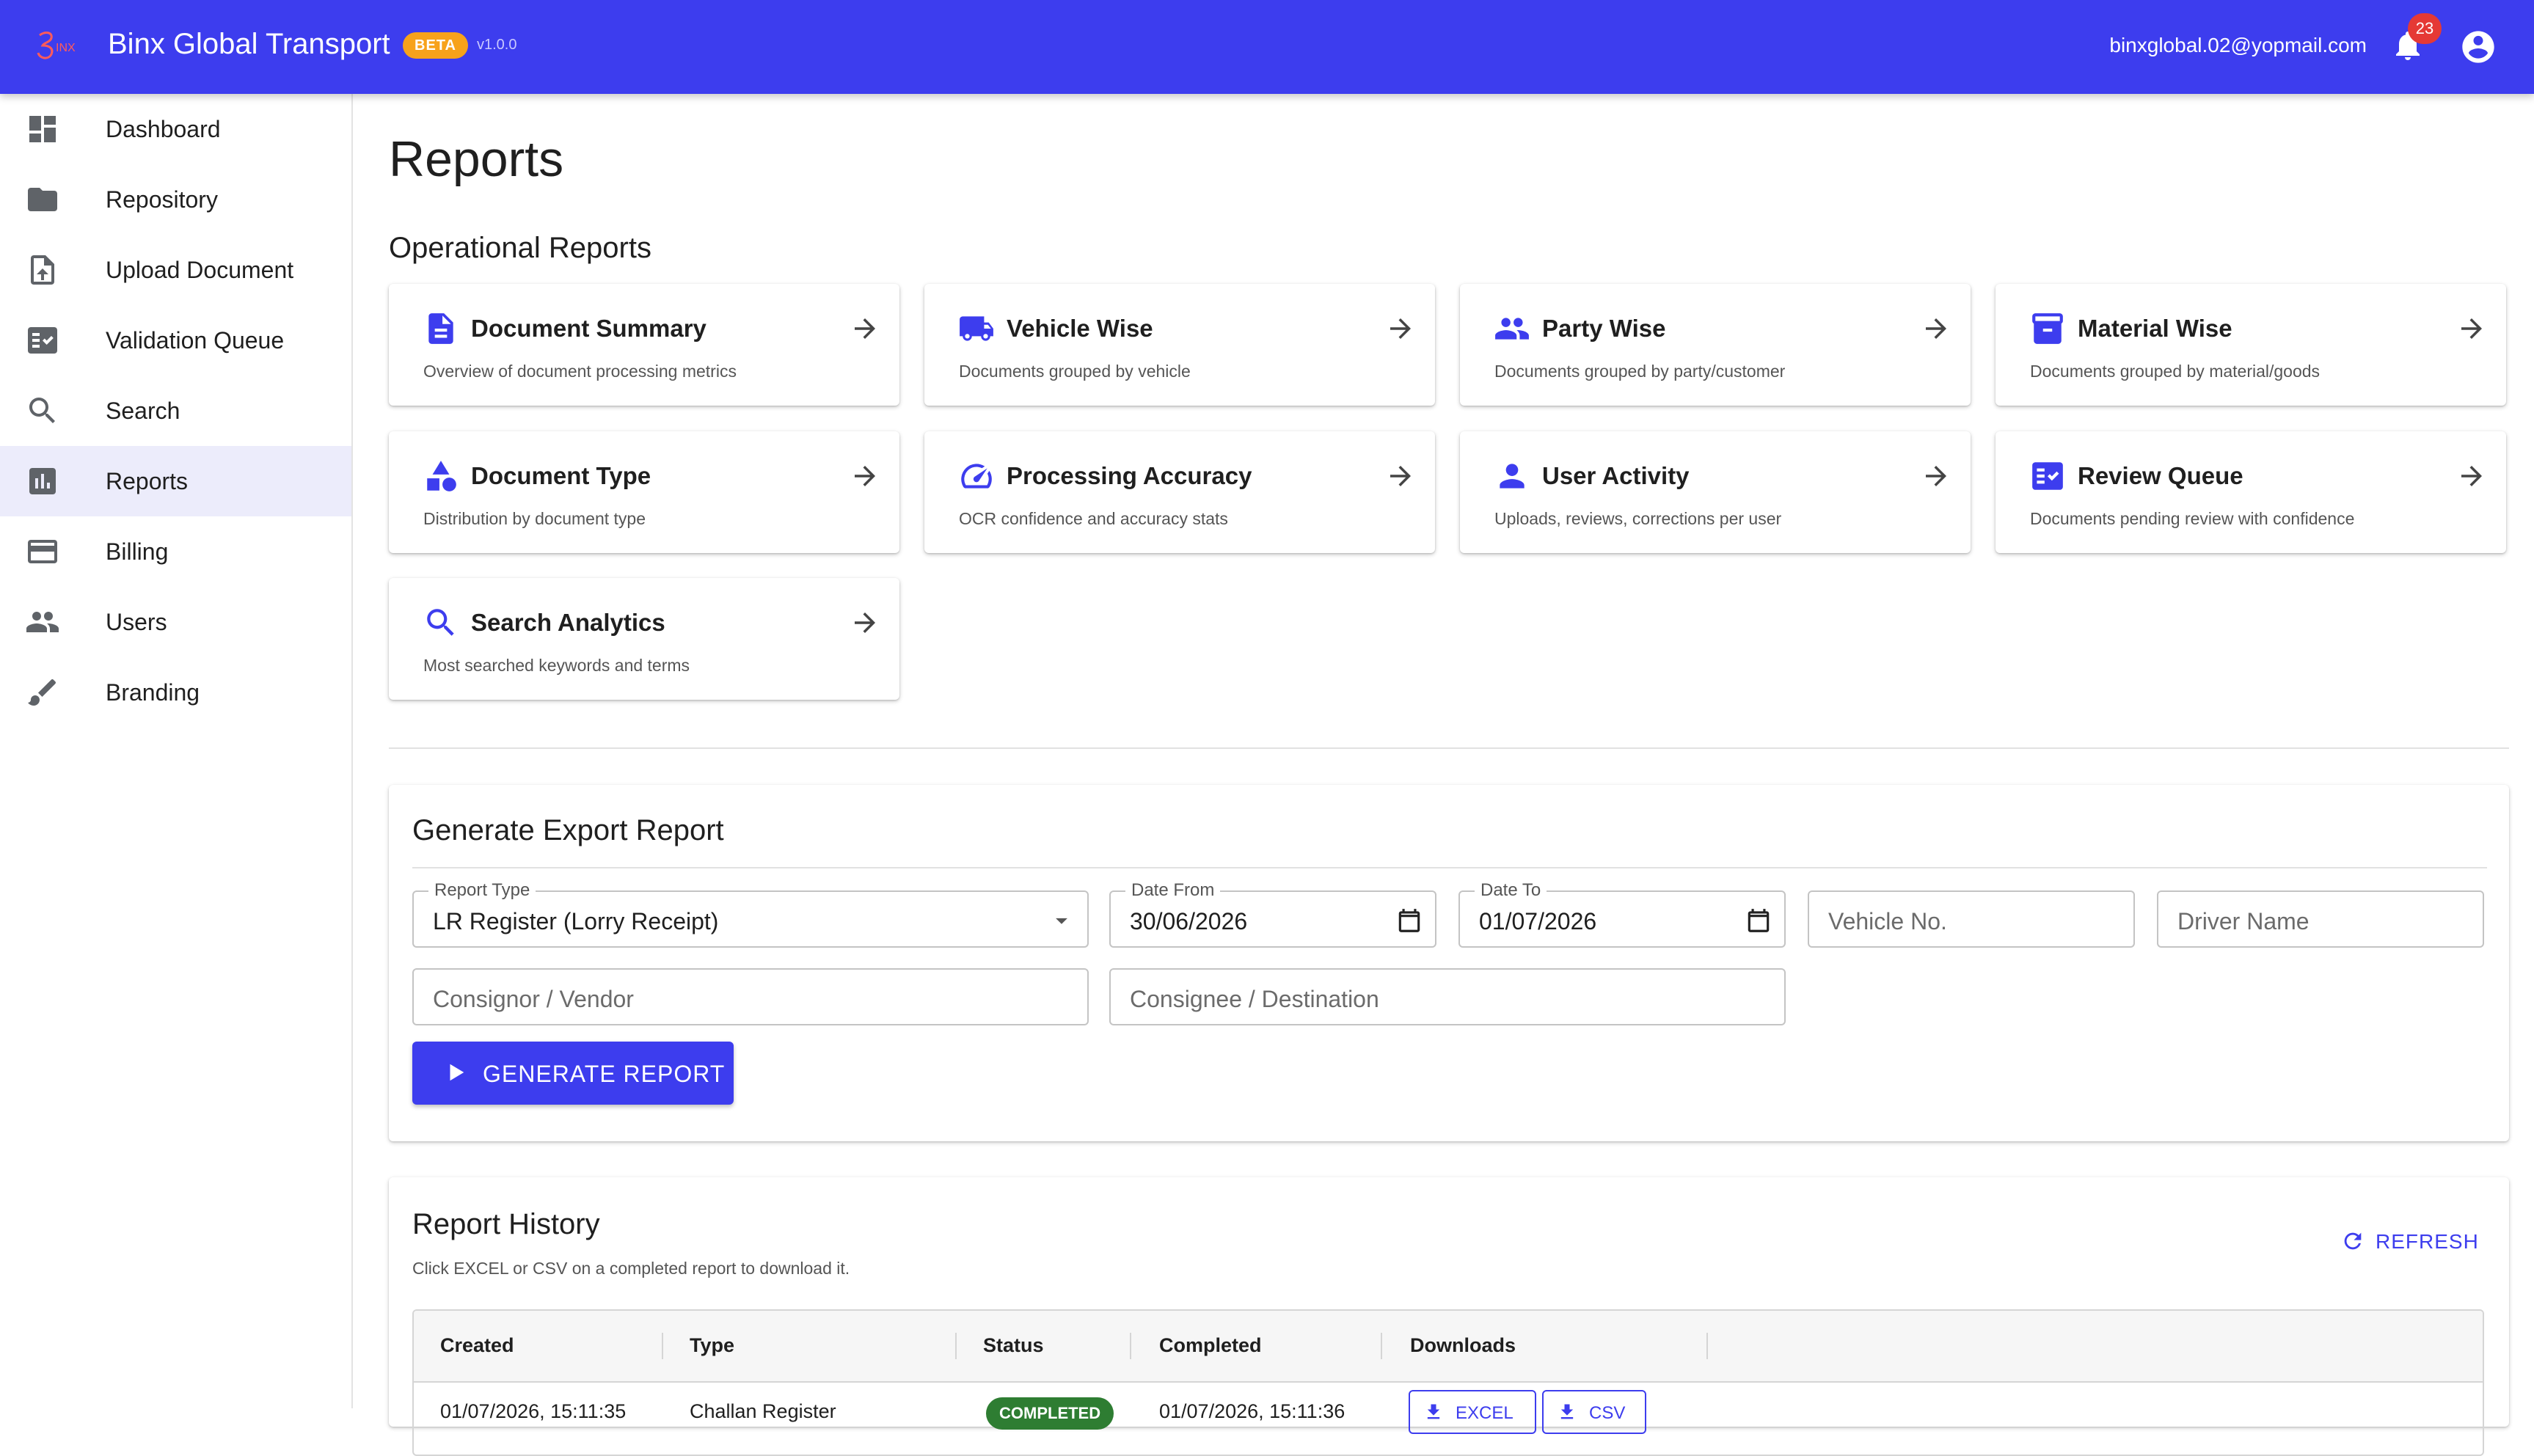  I want to click on column-header-created: Created, so click(477, 1346).